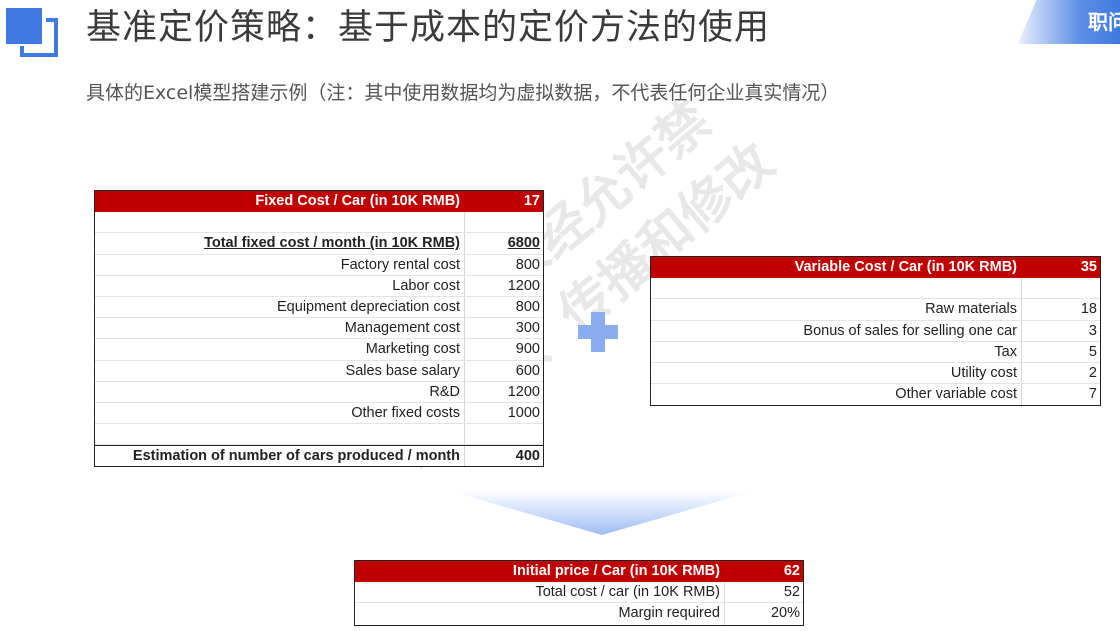 The image size is (1120, 631). I want to click on variable-cost-header-row: Variable Cost / Car (in 10K RMB) 35, so click(875, 268).